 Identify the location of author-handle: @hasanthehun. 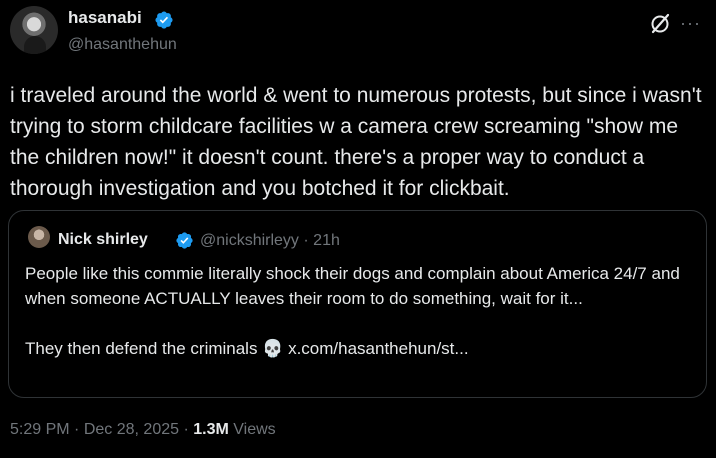
(122, 45).